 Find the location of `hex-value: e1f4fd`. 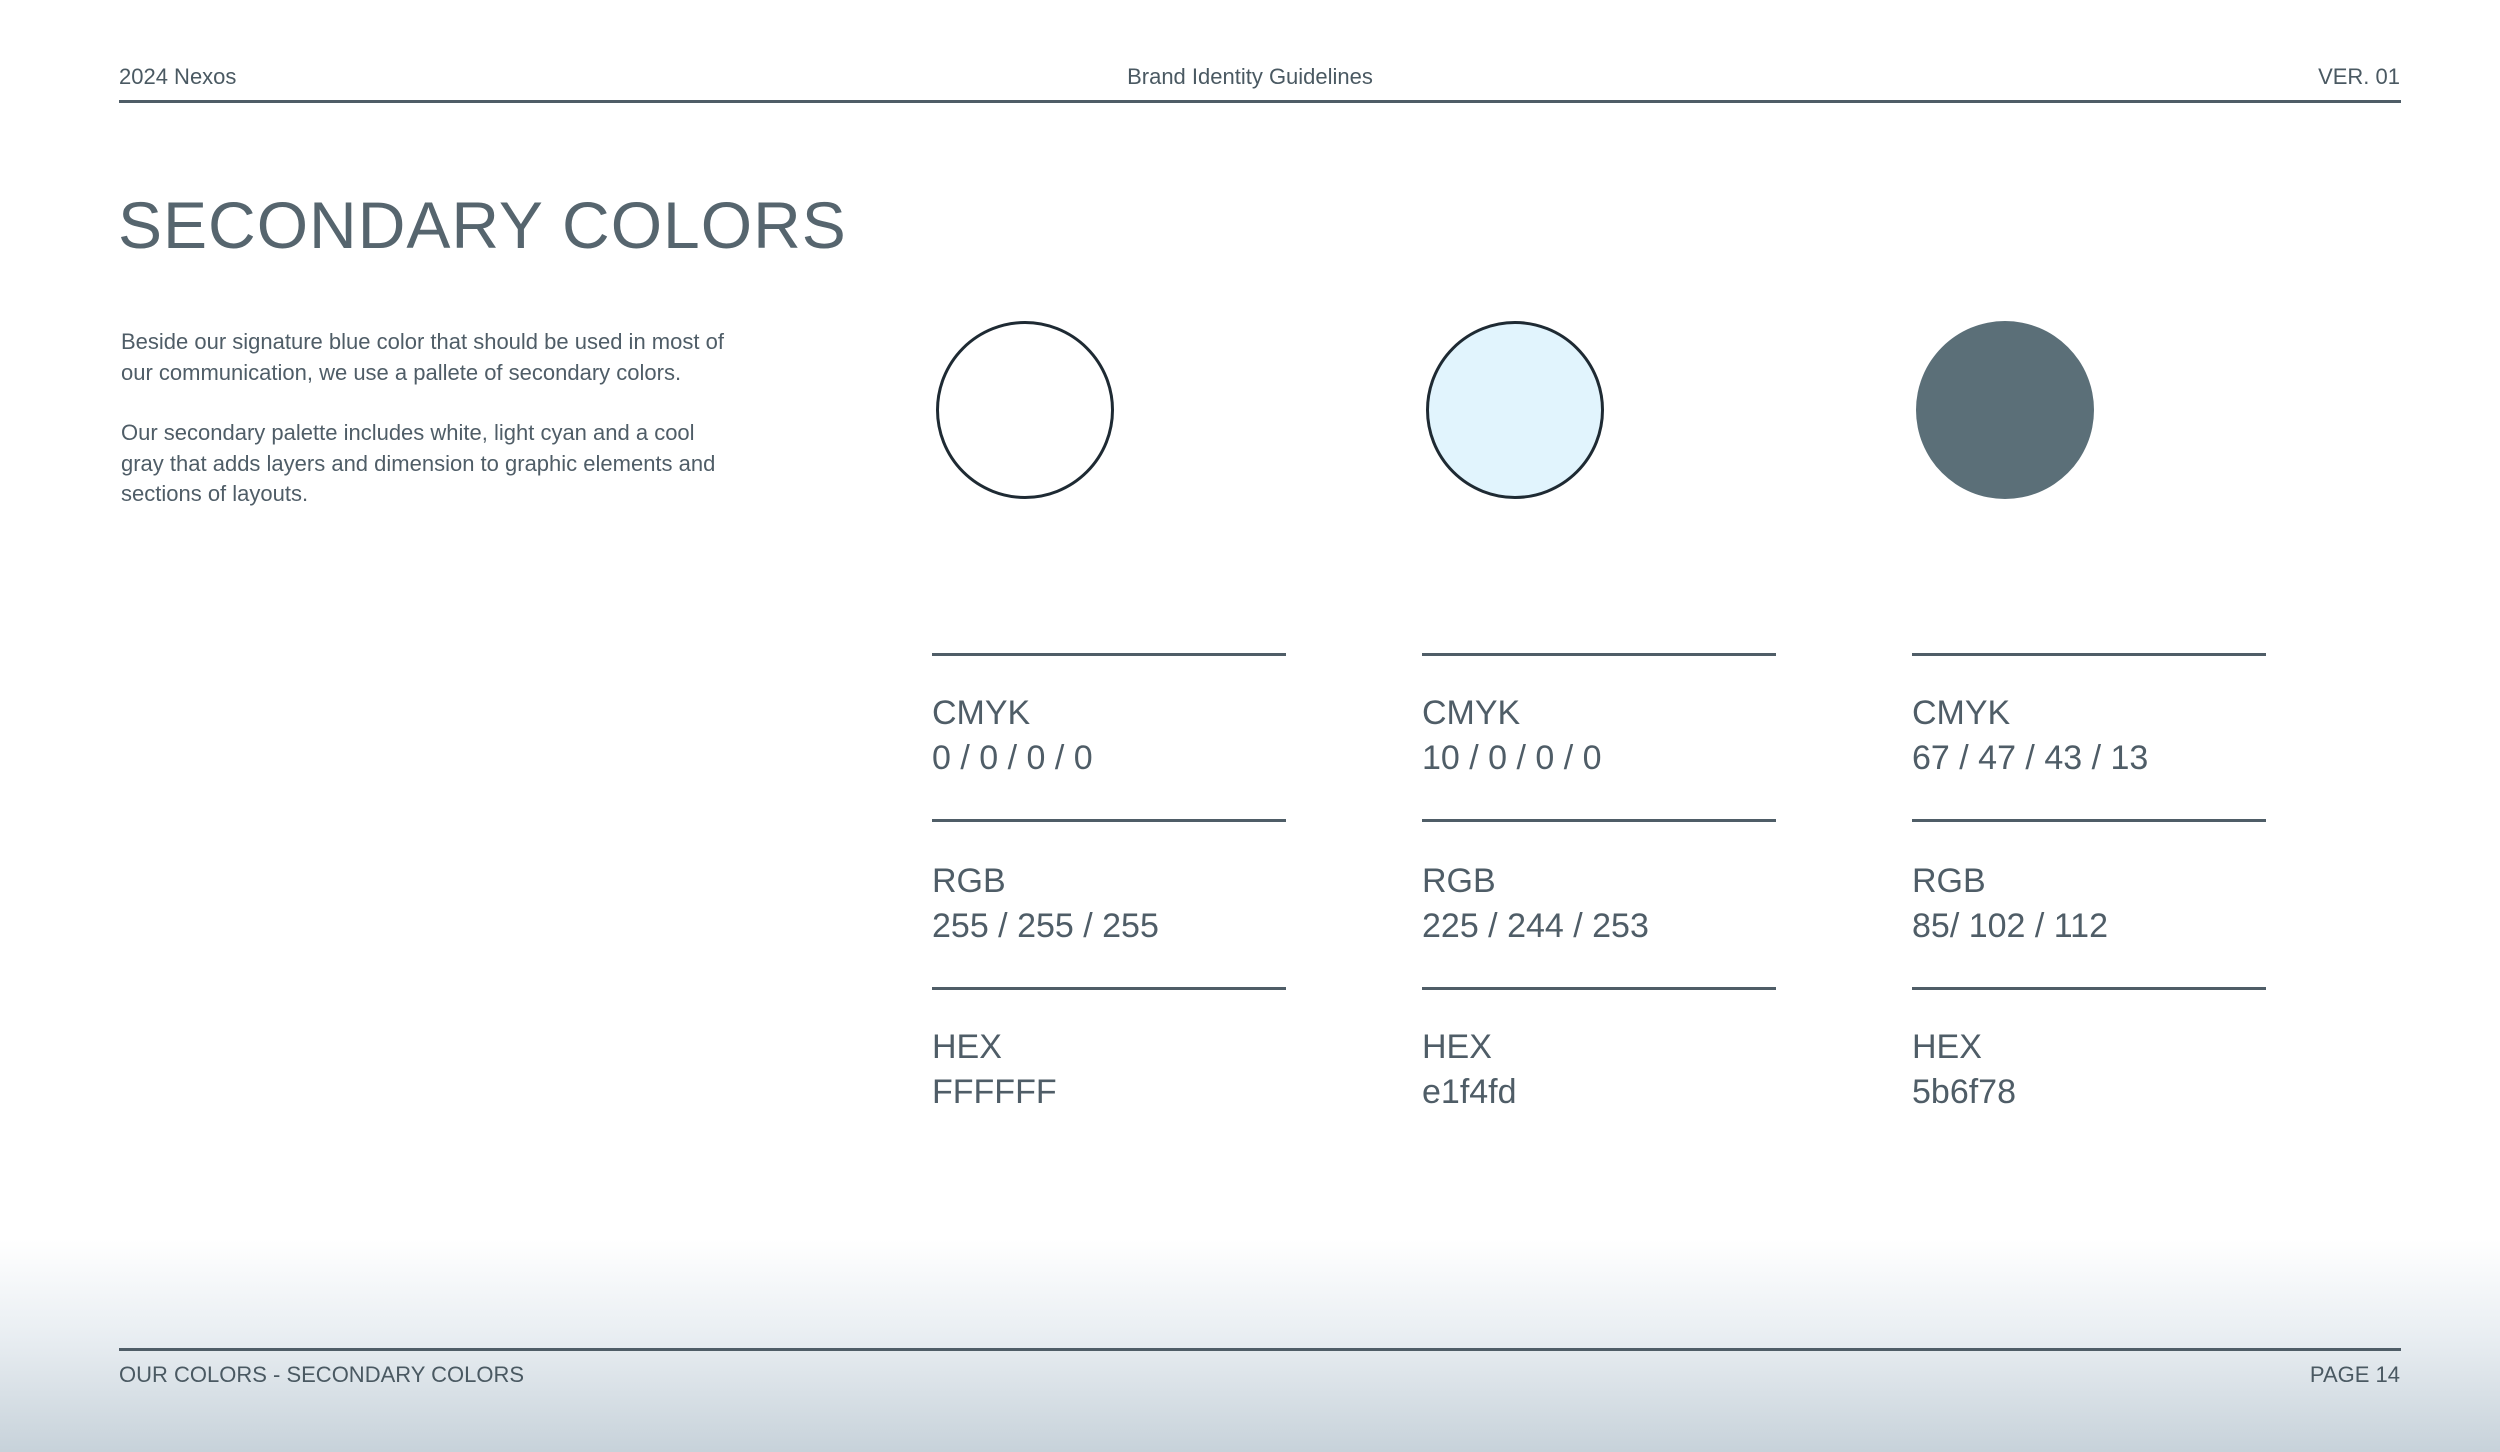

hex-value: e1f4fd is located at coordinates (1469, 1092).